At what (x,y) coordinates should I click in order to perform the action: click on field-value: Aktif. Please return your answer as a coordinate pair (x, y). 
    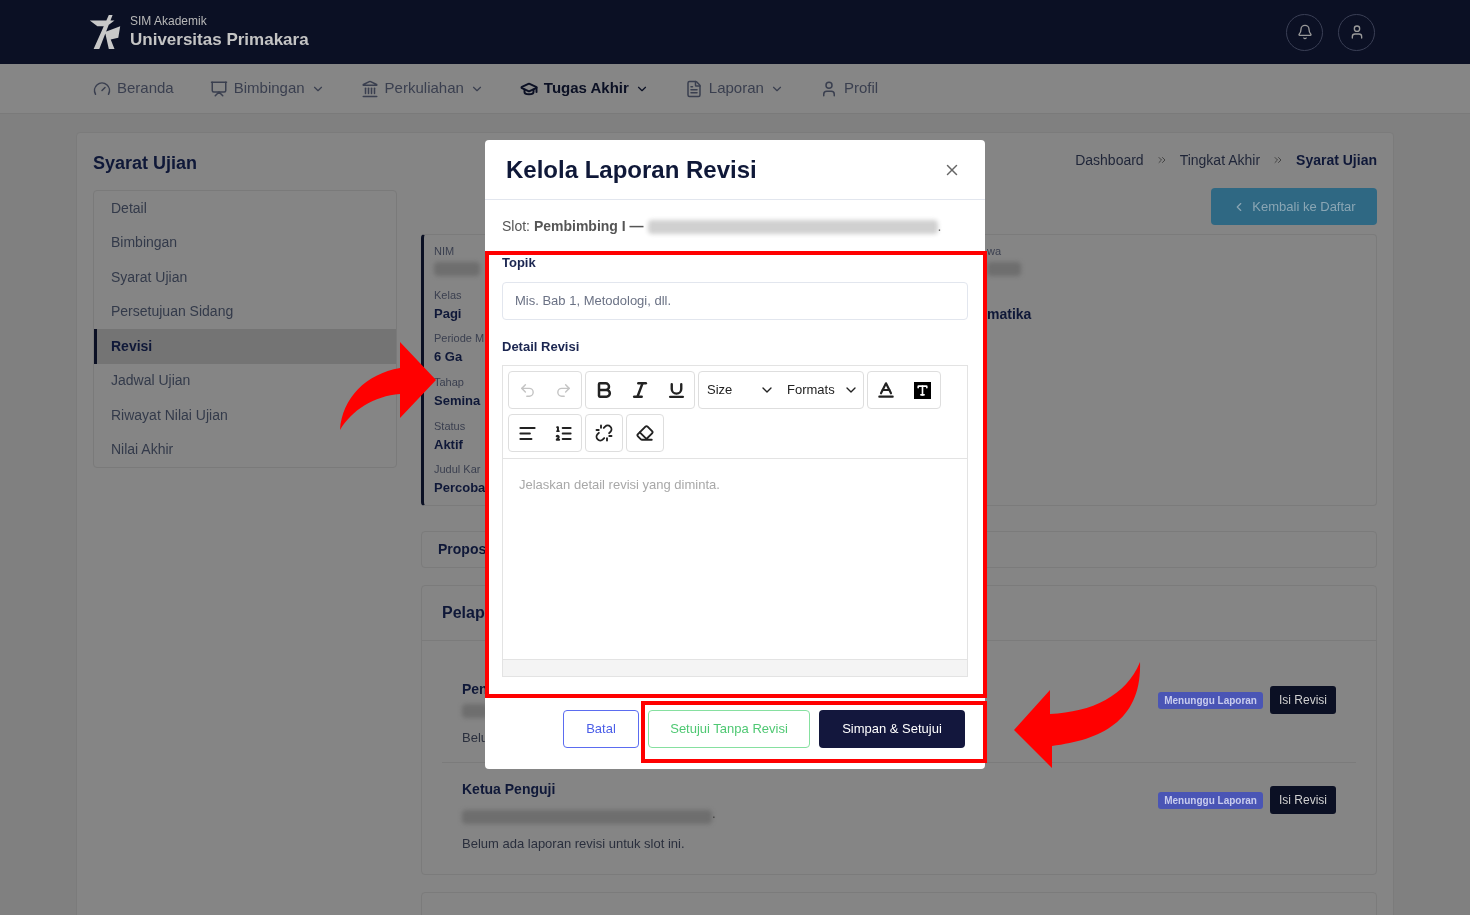
    Looking at the image, I should click on (448, 444).